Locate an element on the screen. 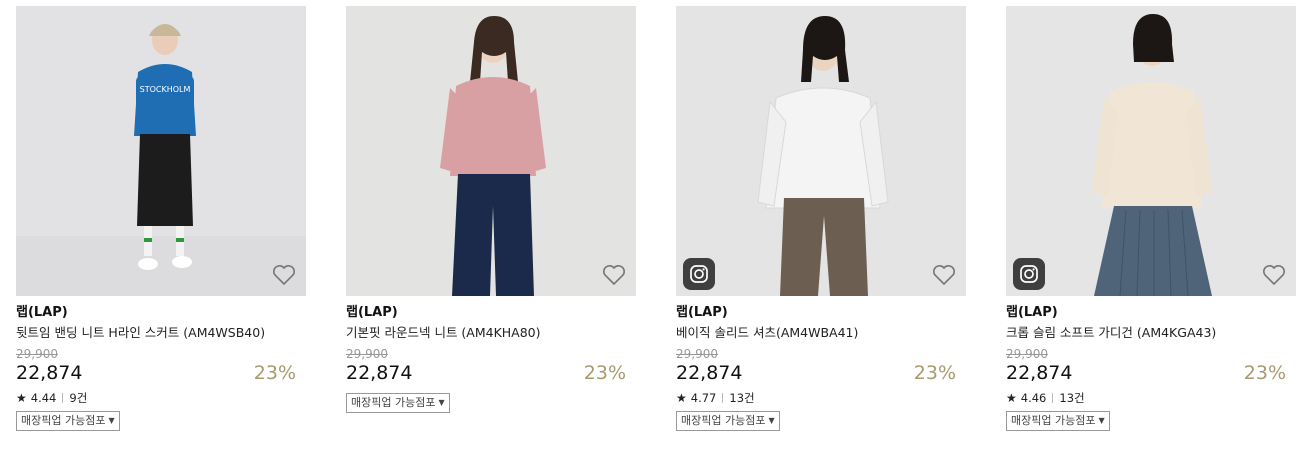 This screenshot has height=472, width=1299. rating-row: ★ 4.46 13건 is located at coordinates (1151, 398).